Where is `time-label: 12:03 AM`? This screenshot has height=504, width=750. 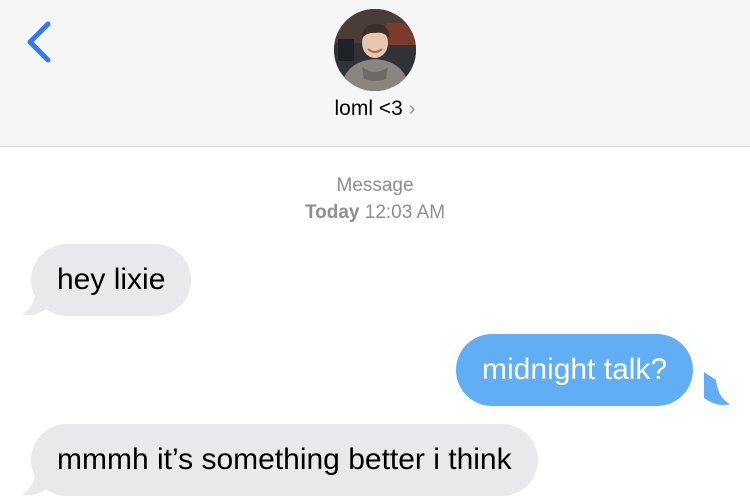 time-label: 12:03 AM is located at coordinates (405, 212).